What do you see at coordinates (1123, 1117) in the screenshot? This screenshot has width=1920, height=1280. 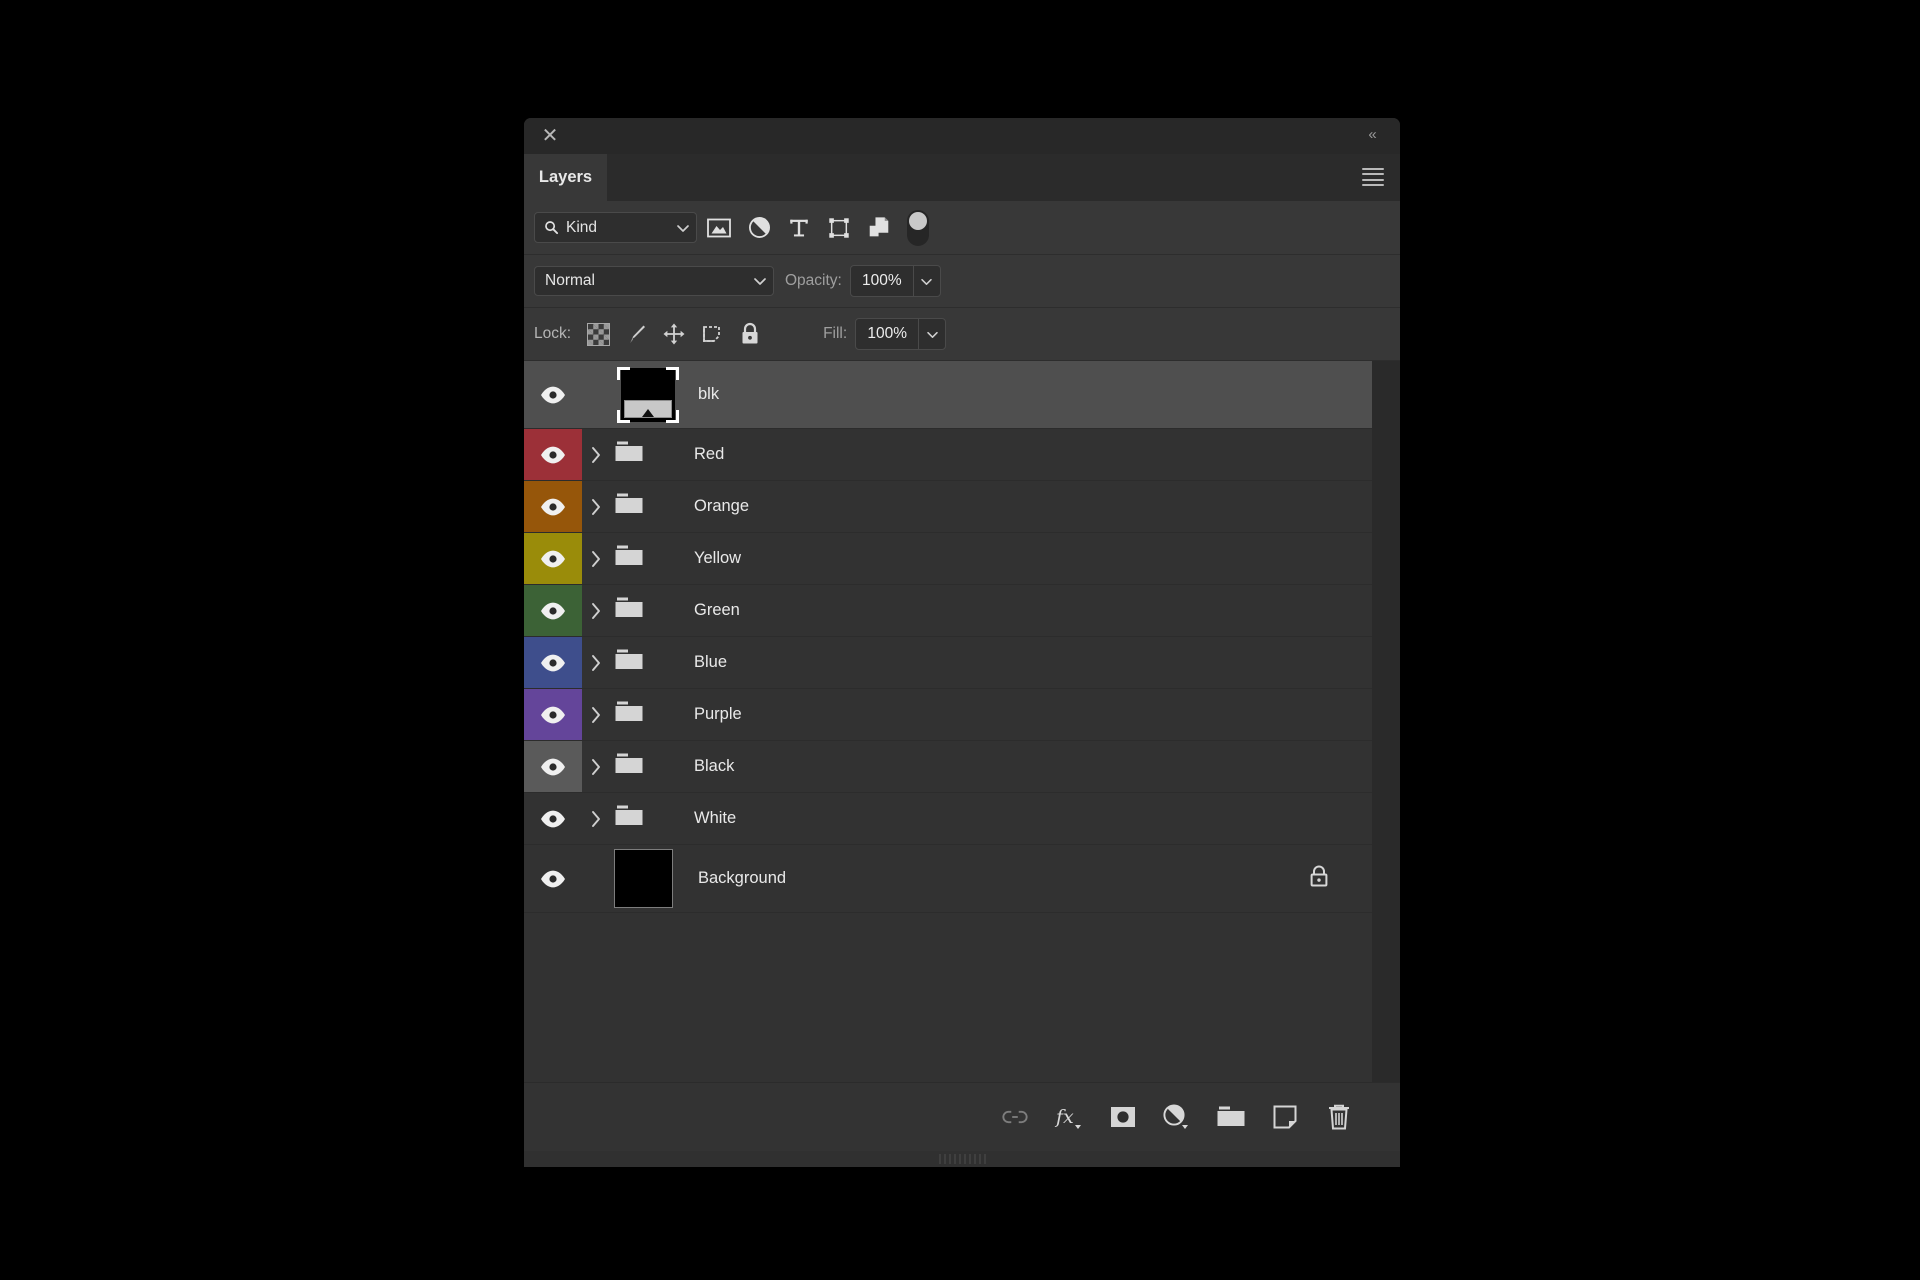 I see `add-layer-mask-button` at bounding box center [1123, 1117].